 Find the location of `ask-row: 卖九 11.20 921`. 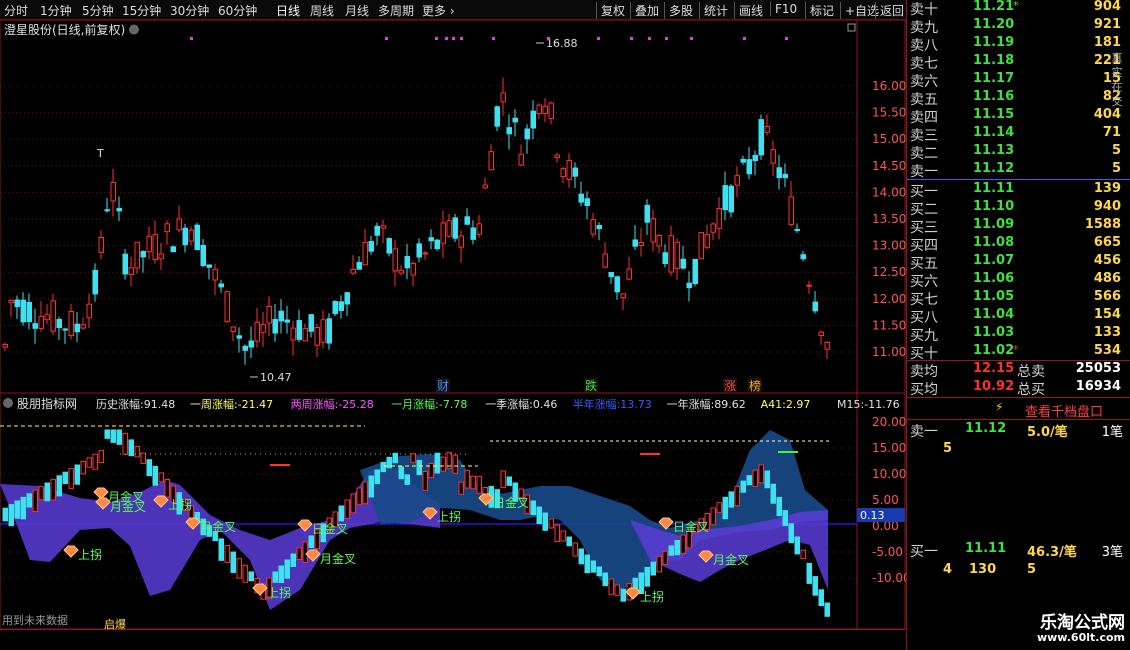

ask-row: 卖九 11.20 921 is located at coordinates (1018, 26).